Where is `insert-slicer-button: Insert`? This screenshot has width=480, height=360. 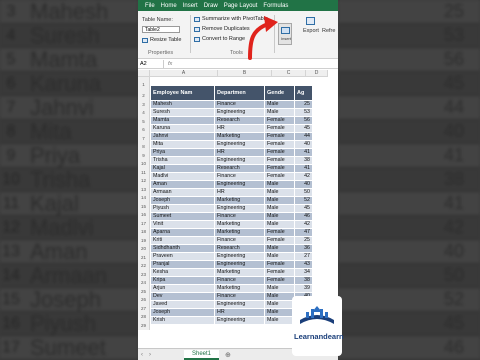
insert-slicer-button: Insert is located at coordinates (285, 34).